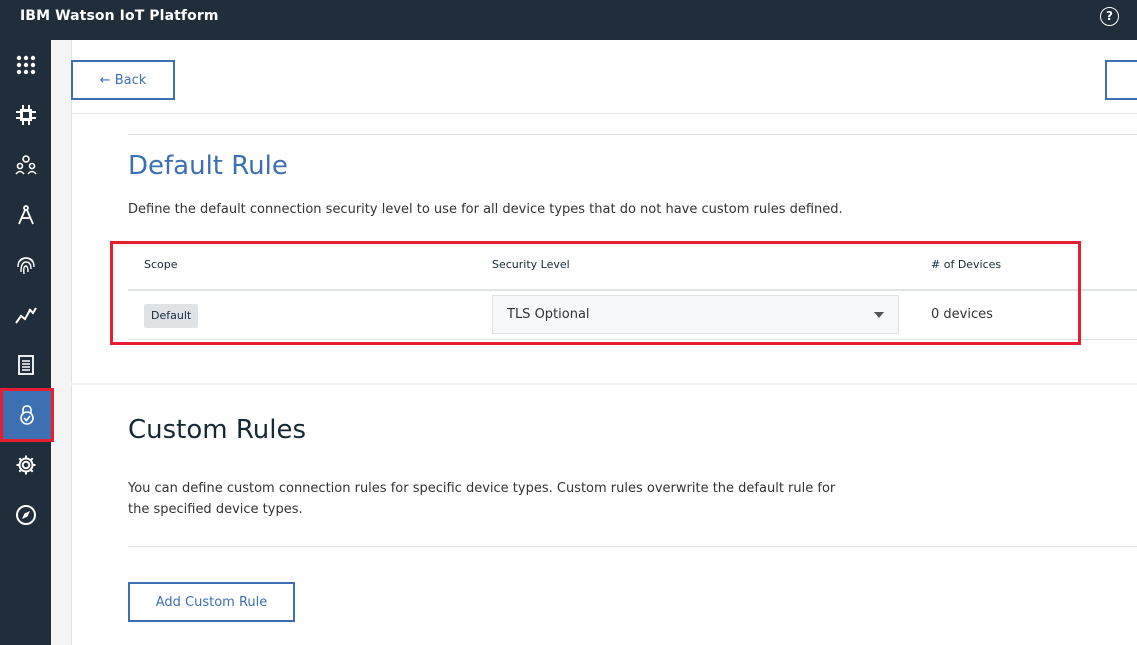  I want to click on chip-icon, so click(25, 115).